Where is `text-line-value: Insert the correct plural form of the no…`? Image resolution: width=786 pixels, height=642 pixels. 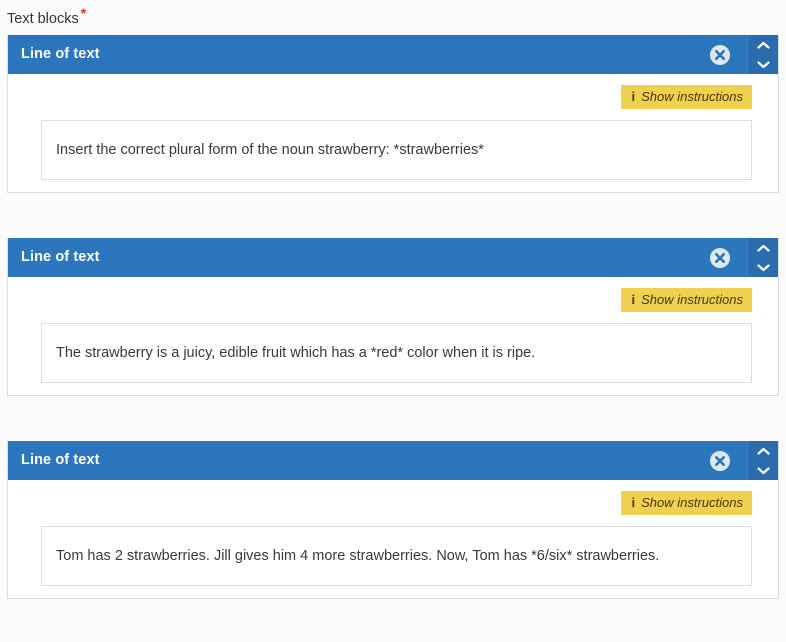 text-line-value: Insert the correct plural form of the no… is located at coordinates (270, 150).